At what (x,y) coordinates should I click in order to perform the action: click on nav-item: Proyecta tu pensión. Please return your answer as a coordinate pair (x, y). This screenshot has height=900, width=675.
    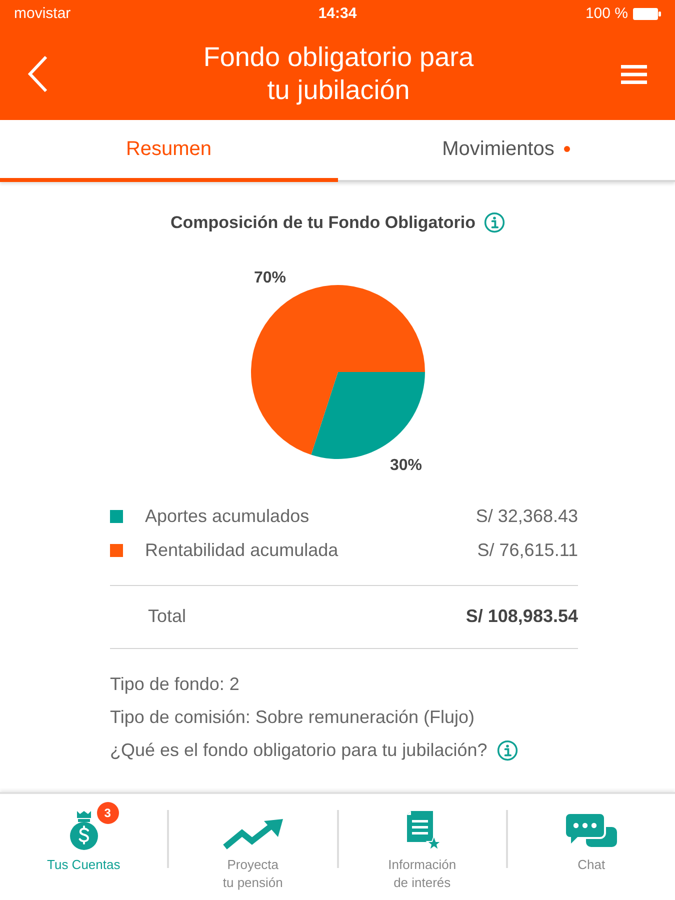
    Looking at the image, I should click on (252, 843).